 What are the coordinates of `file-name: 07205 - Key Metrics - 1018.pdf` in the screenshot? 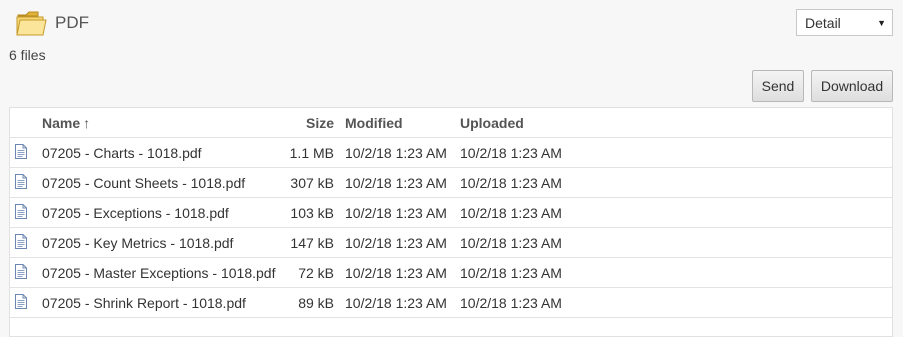 It's located at (137, 243).